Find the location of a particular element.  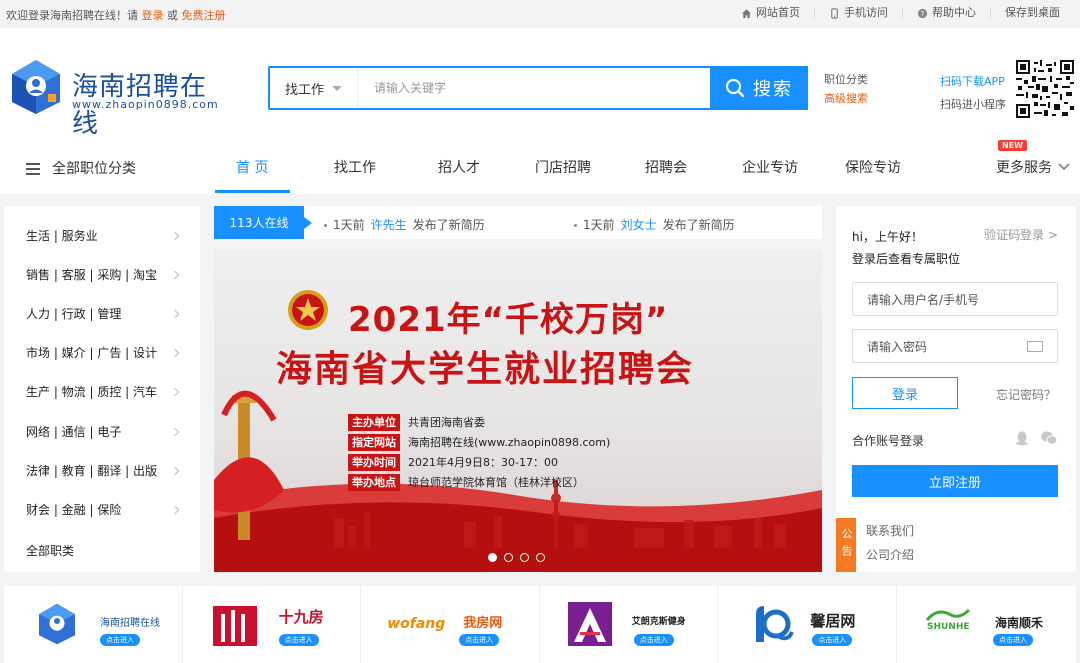

partner-card: 十九房 点击进入 is located at coordinates (272, 624).